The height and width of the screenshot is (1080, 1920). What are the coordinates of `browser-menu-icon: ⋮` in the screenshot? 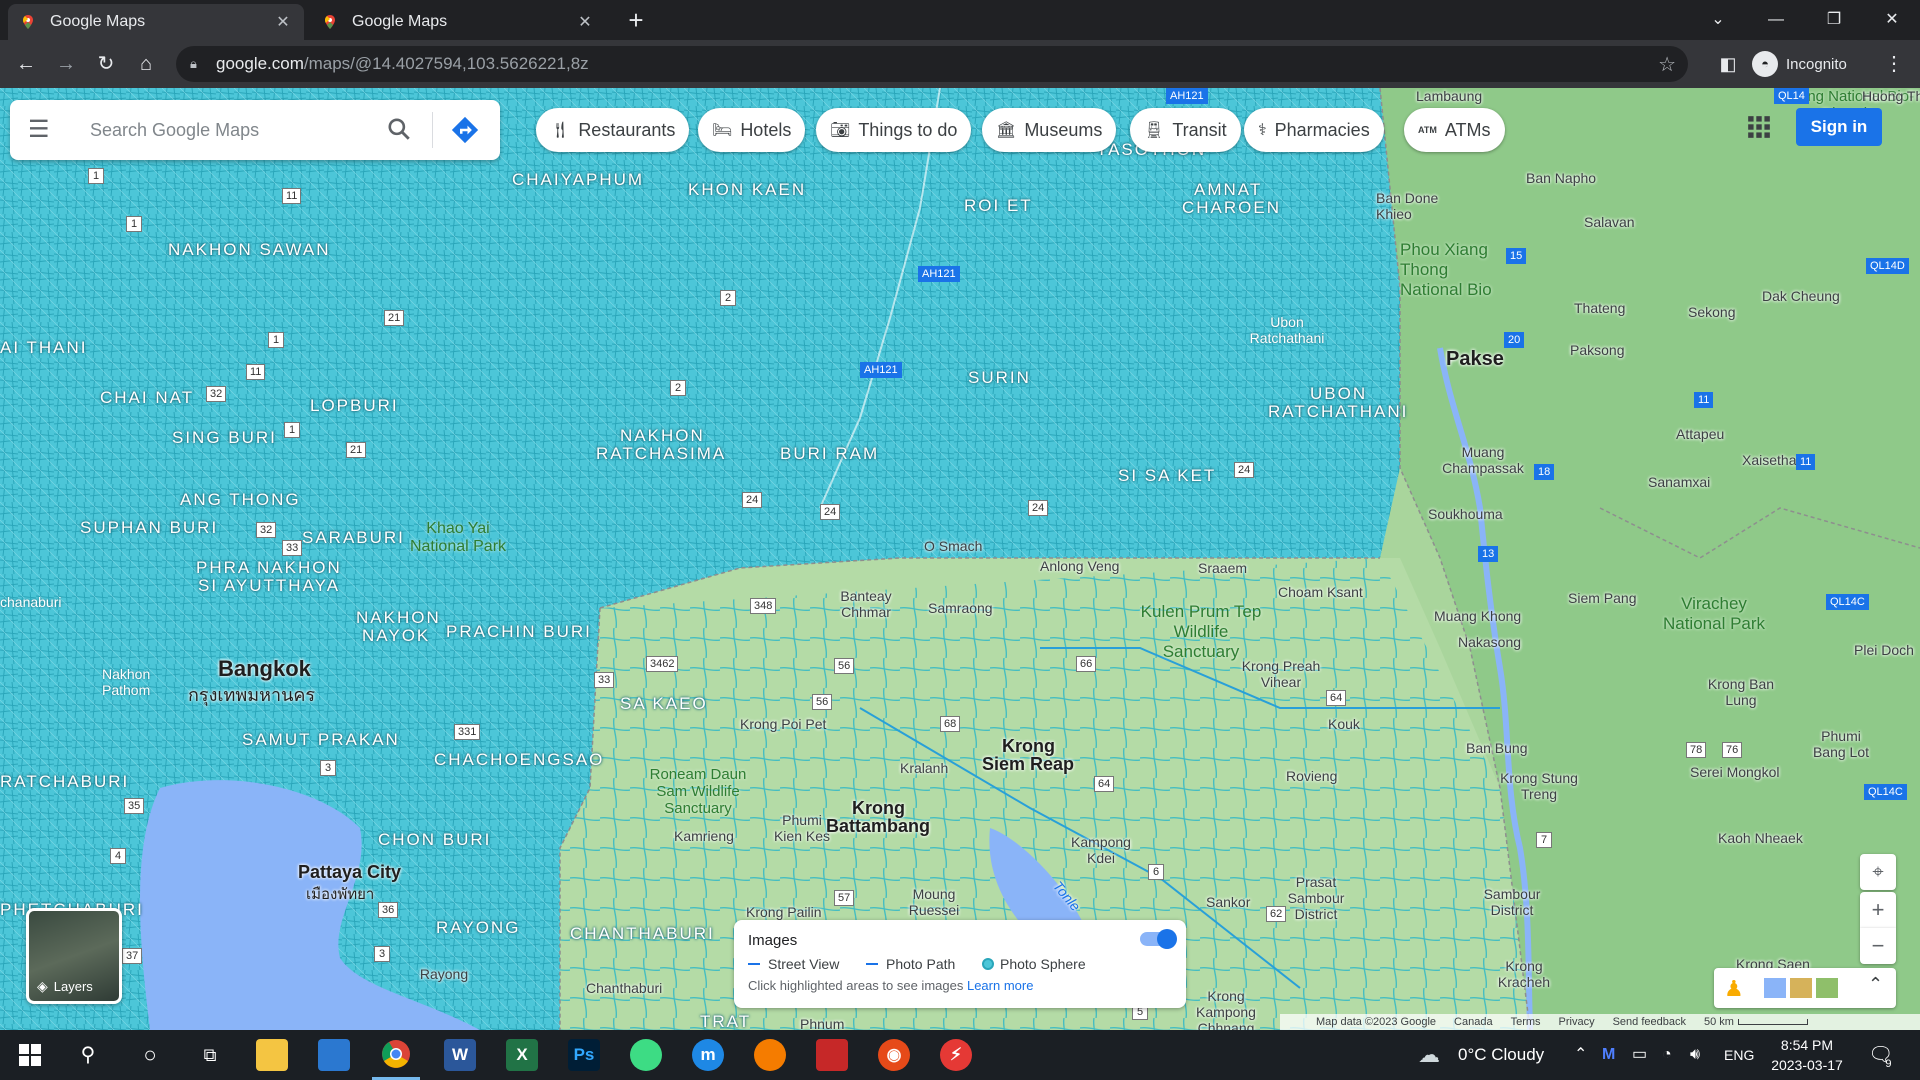 It's located at (1894, 64).